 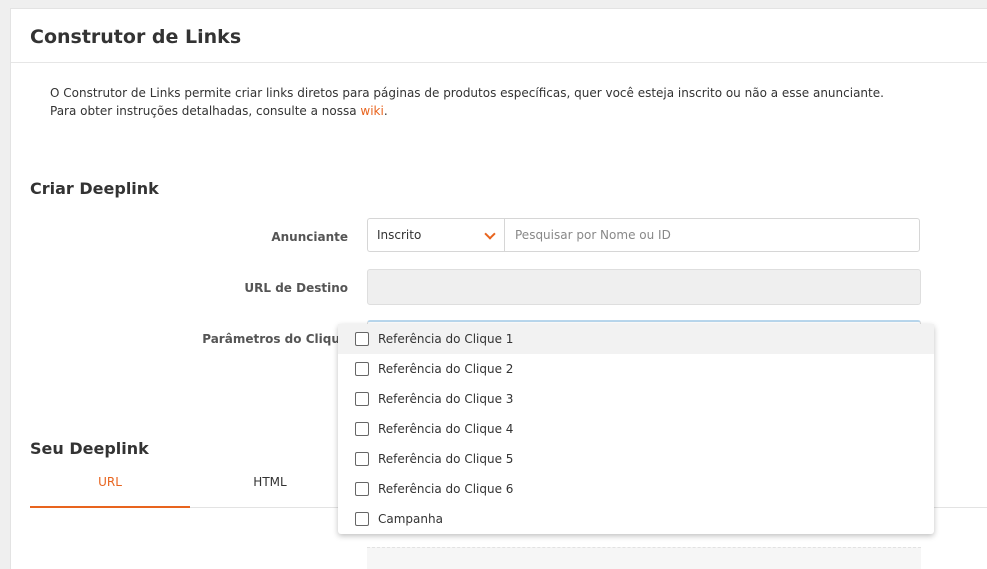 What do you see at coordinates (446, 369) in the screenshot?
I see `option-label: Referência do Clique 2` at bounding box center [446, 369].